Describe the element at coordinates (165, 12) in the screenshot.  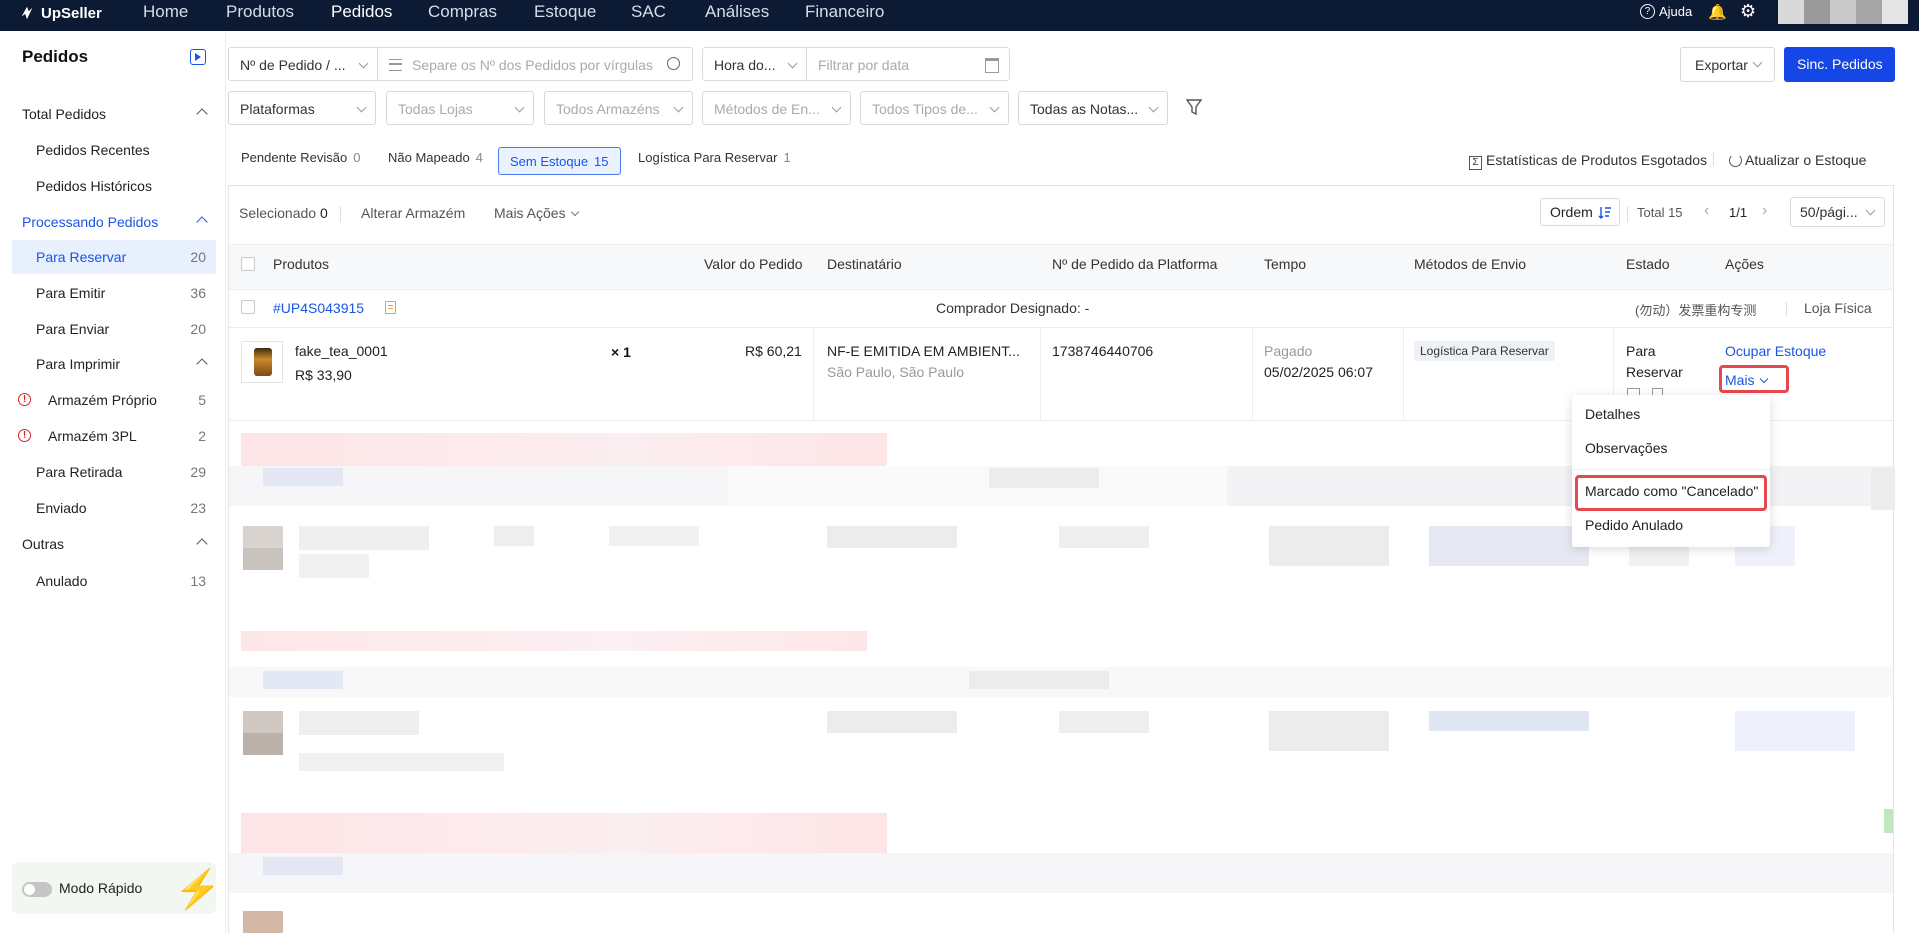
I see `nav-home: Home` at that location.